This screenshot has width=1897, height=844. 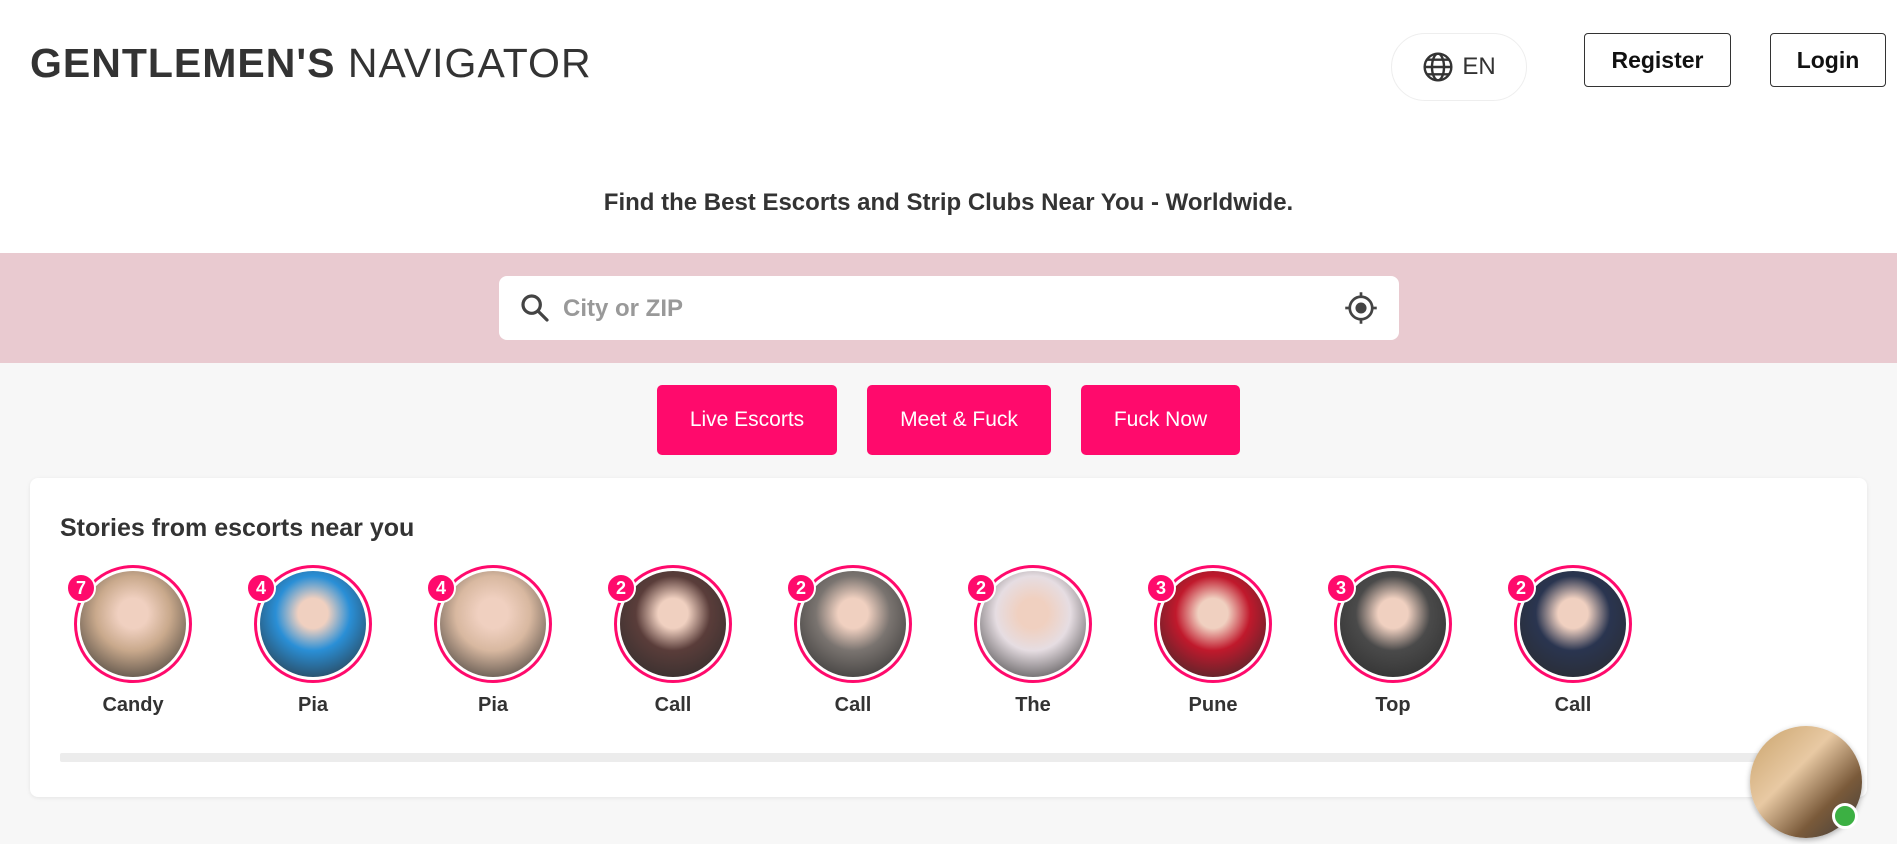 What do you see at coordinates (1160, 420) in the screenshot?
I see `fuck-now-button: Fuck Now` at bounding box center [1160, 420].